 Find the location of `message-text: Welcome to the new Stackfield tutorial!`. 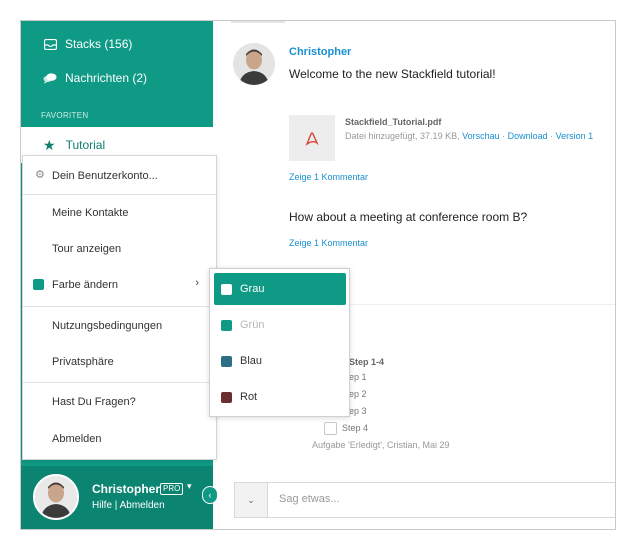

message-text: Welcome to the new Stackfield tutorial! is located at coordinates (392, 74).